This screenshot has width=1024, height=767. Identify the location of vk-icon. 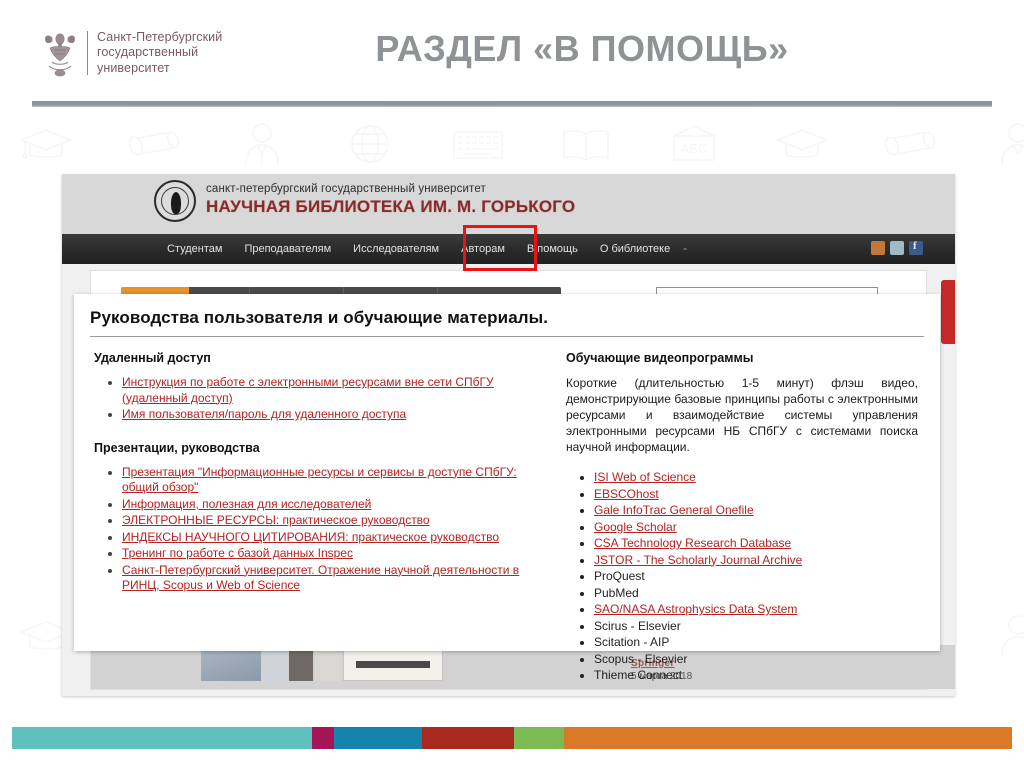
(897, 248).